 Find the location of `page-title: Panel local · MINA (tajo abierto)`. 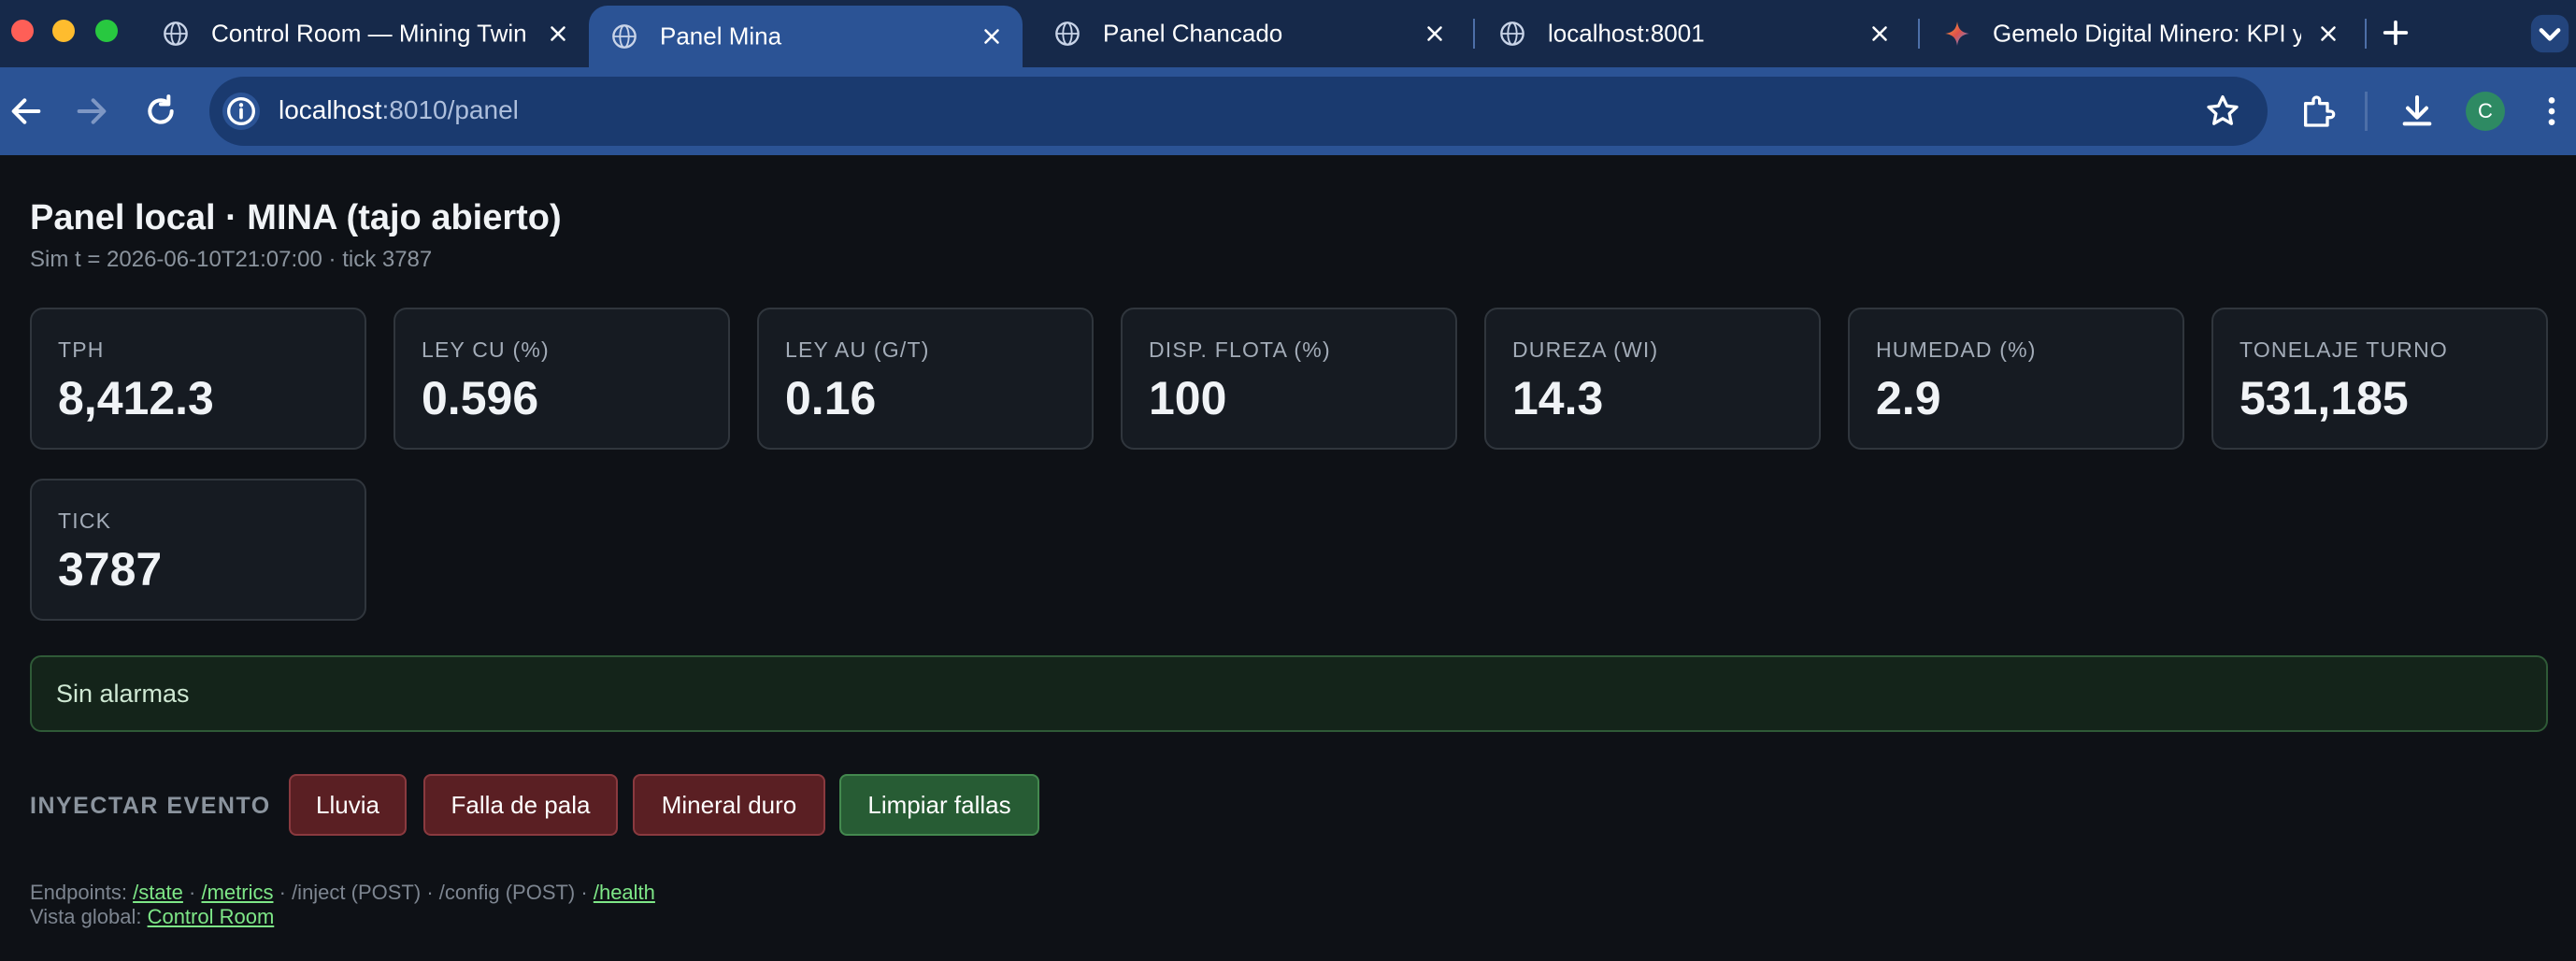

page-title: Panel local · MINA (tajo abierto) is located at coordinates (296, 217).